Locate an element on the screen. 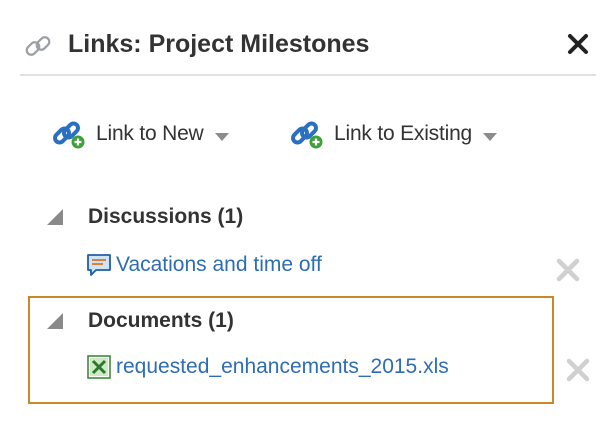  discussions-section-title: Discussions (1) is located at coordinates (166, 216).